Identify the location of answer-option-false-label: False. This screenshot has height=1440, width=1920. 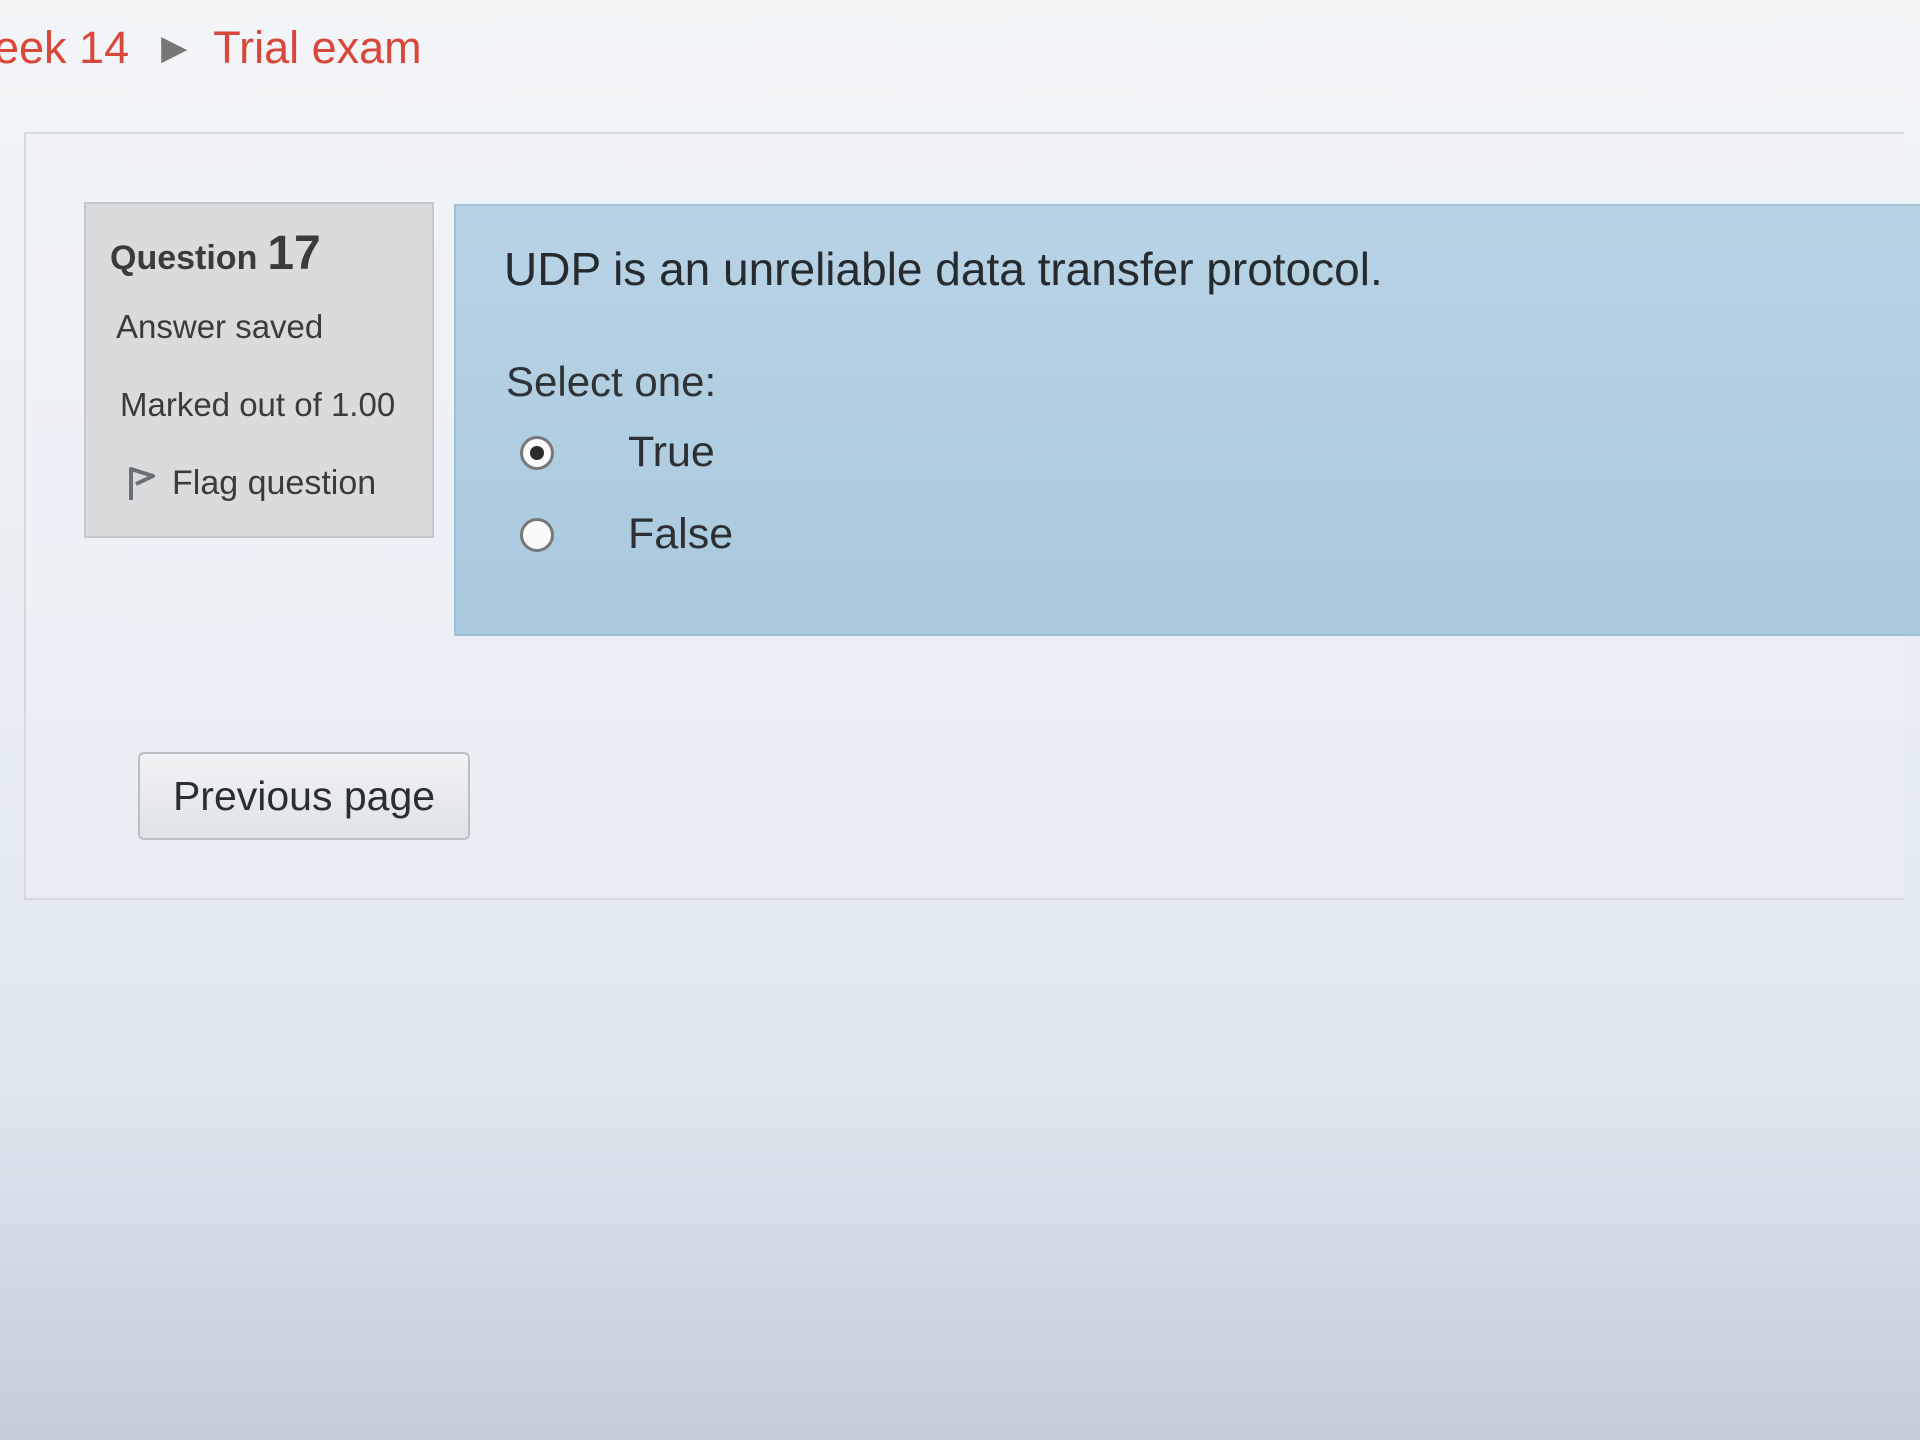
(680, 534).